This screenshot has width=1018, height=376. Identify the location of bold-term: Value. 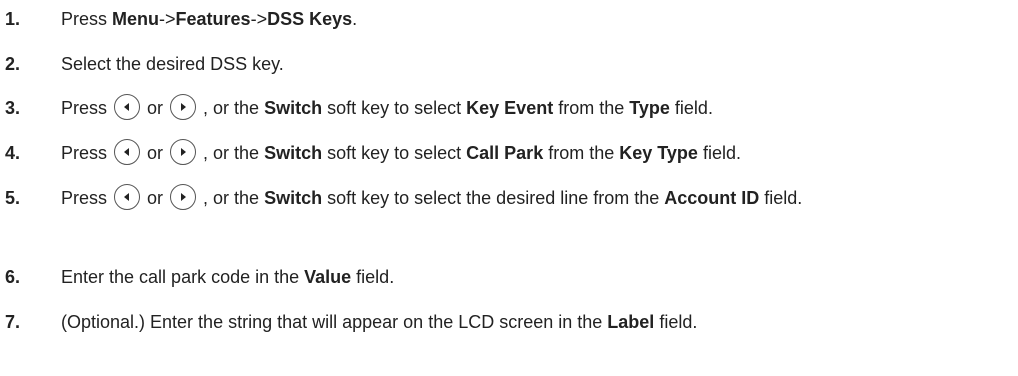
(328, 277).